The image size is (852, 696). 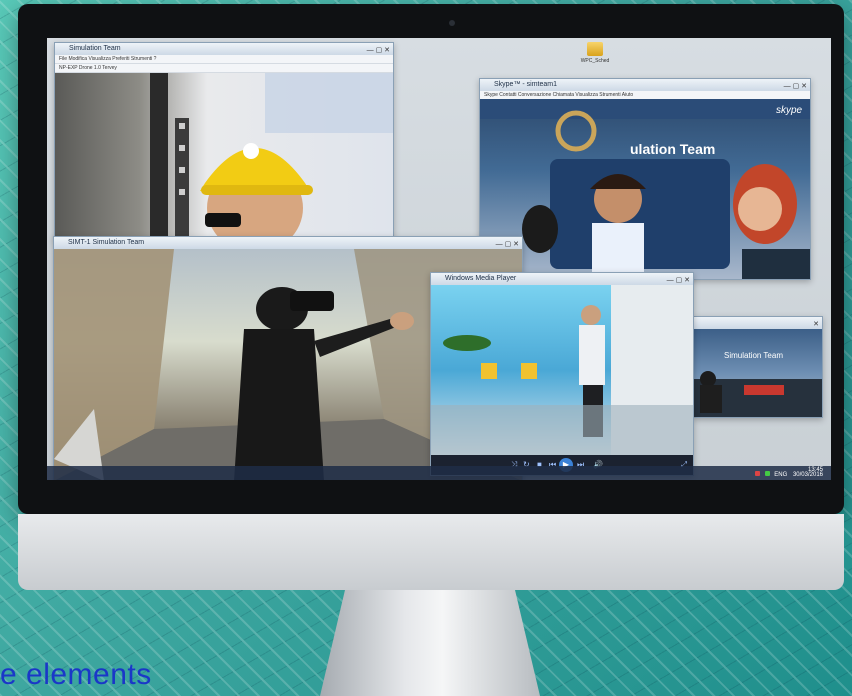 What do you see at coordinates (788, 472) in the screenshot?
I see `system-tray: ENG 13:45 30/03/2016` at bounding box center [788, 472].